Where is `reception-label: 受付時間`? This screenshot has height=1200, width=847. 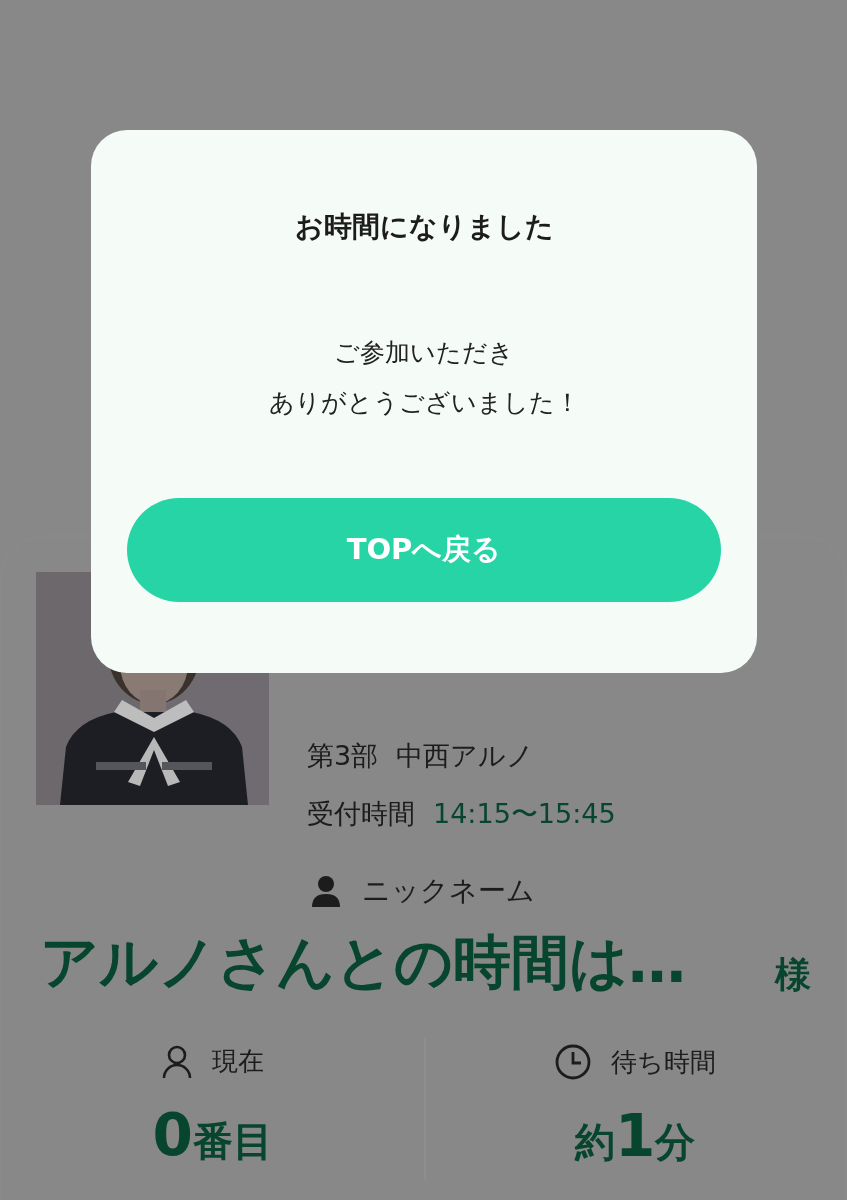 reception-label: 受付時間 is located at coordinates (361, 814).